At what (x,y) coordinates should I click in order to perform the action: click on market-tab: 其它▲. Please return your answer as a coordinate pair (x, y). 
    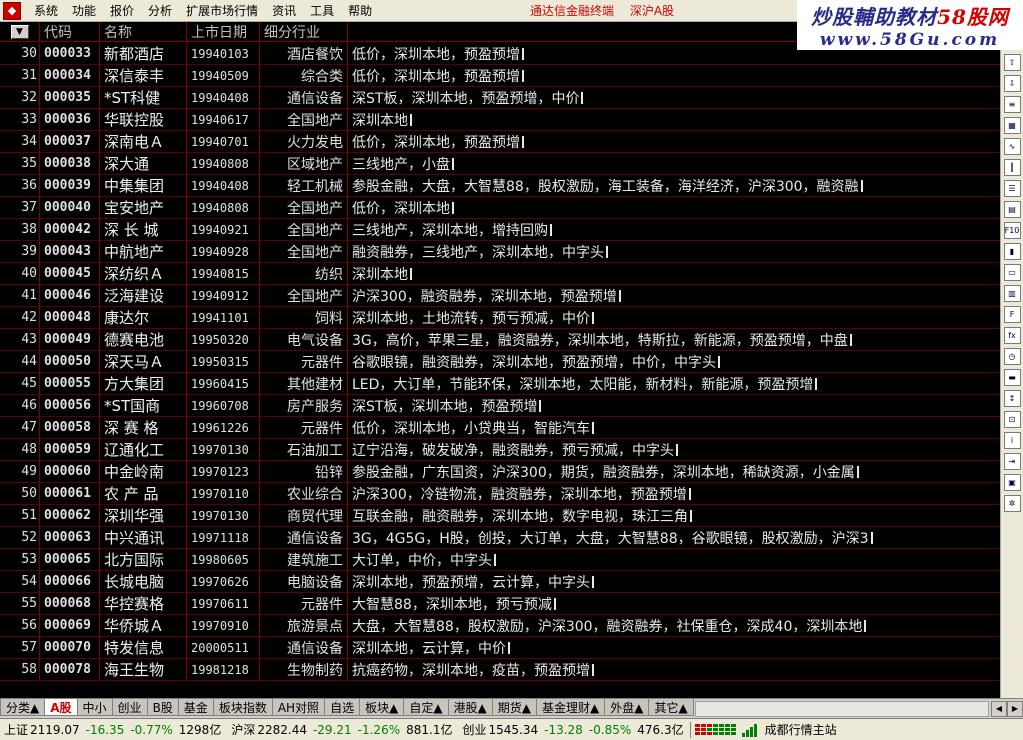
    Looking at the image, I should click on (671, 707).